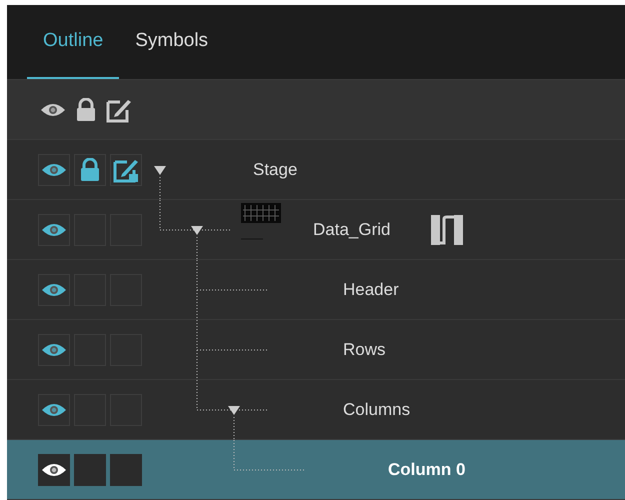 The image size is (625, 500). Describe the element at coordinates (316, 290) in the screenshot. I see `outline-row: Header` at that location.